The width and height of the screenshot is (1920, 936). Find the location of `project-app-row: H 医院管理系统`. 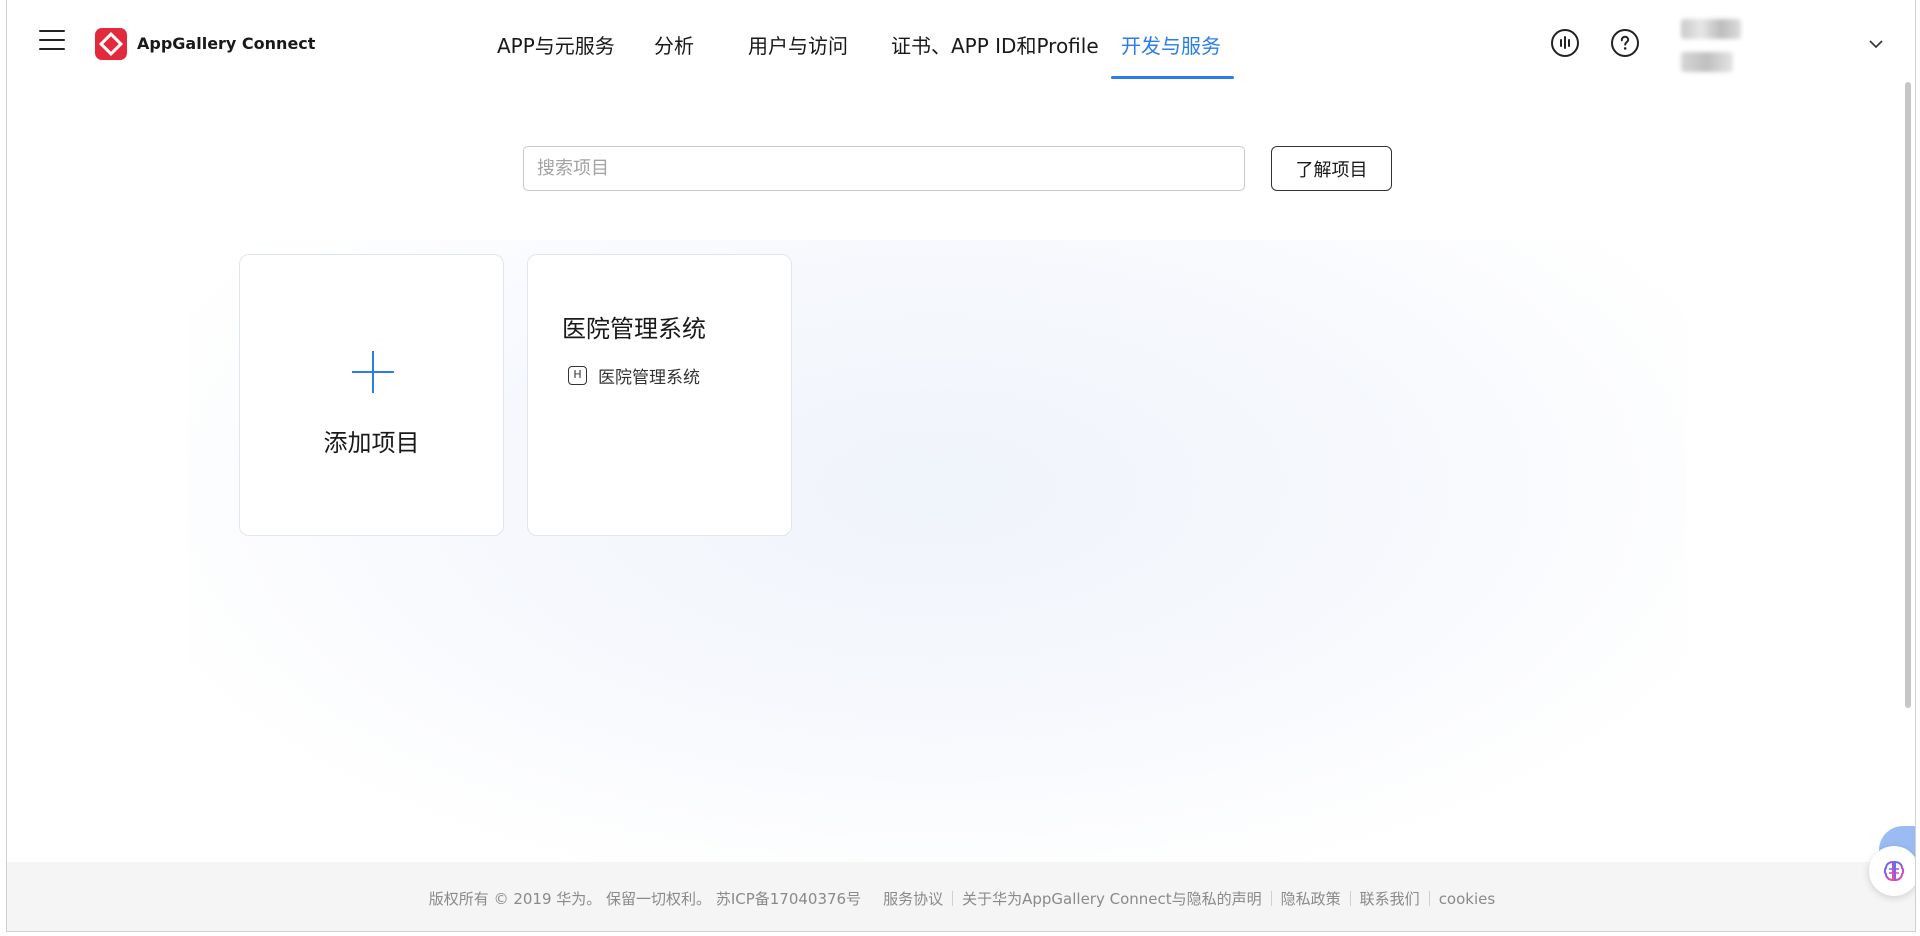

project-app-row: H 医院管理系统 is located at coordinates (634, 375).